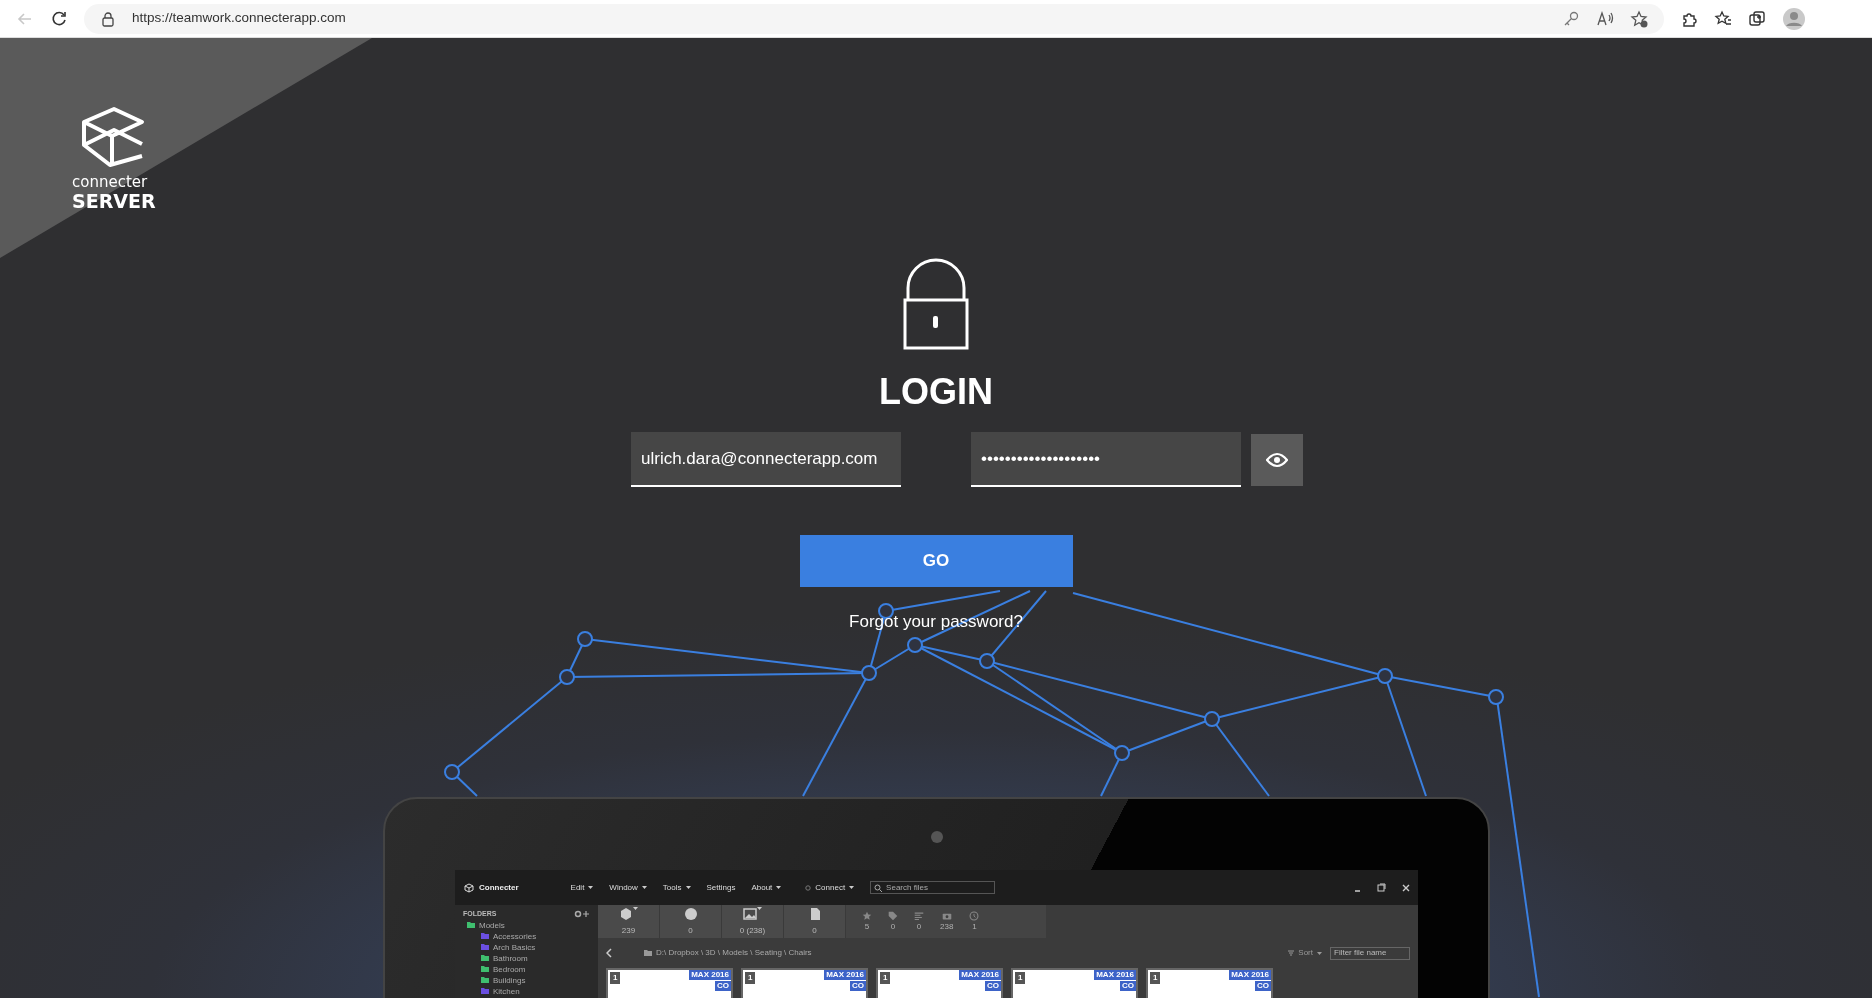  What do you see at coordinates (766, 887) in the screenshot?
I see `menu-item: About` at bounding box center [766, 887].